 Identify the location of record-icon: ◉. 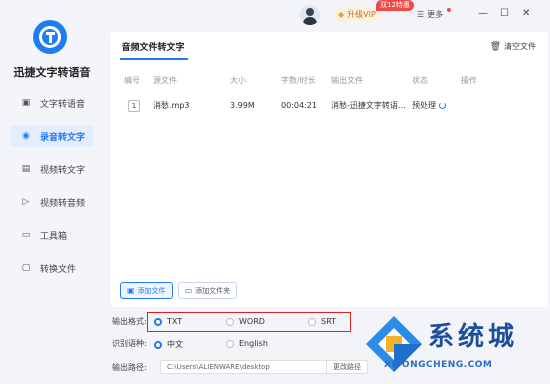
(26, 136).